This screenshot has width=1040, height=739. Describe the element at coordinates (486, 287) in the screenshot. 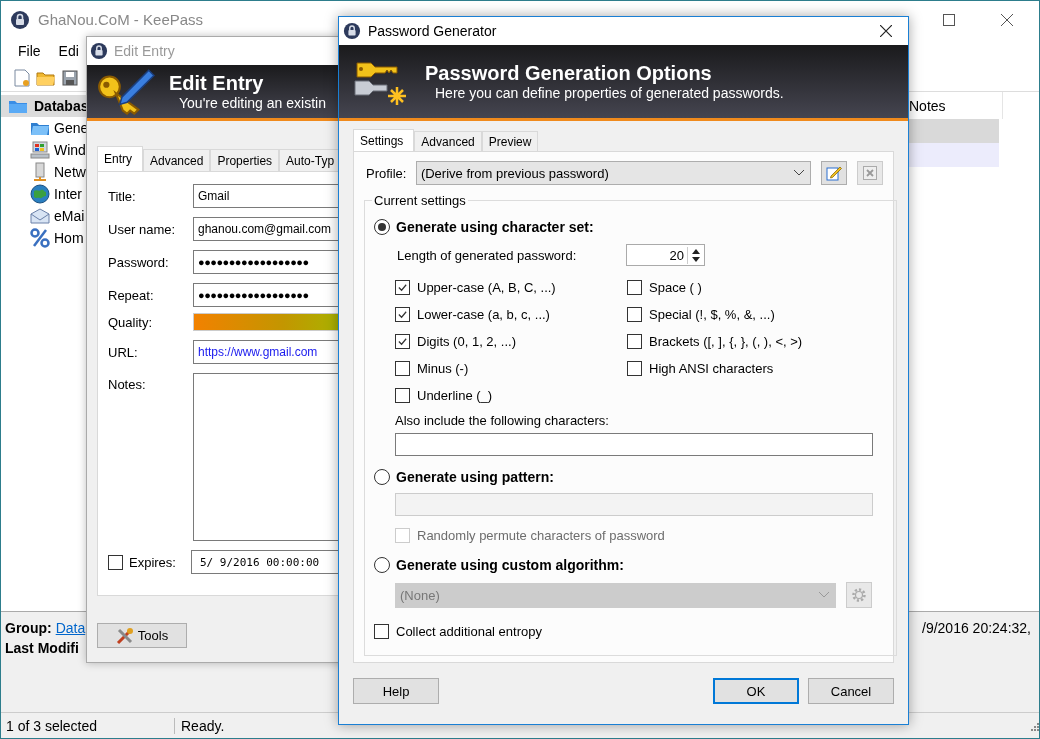

I see `checkbox-label: Upper-case (A, B, C, ...)` at that location.